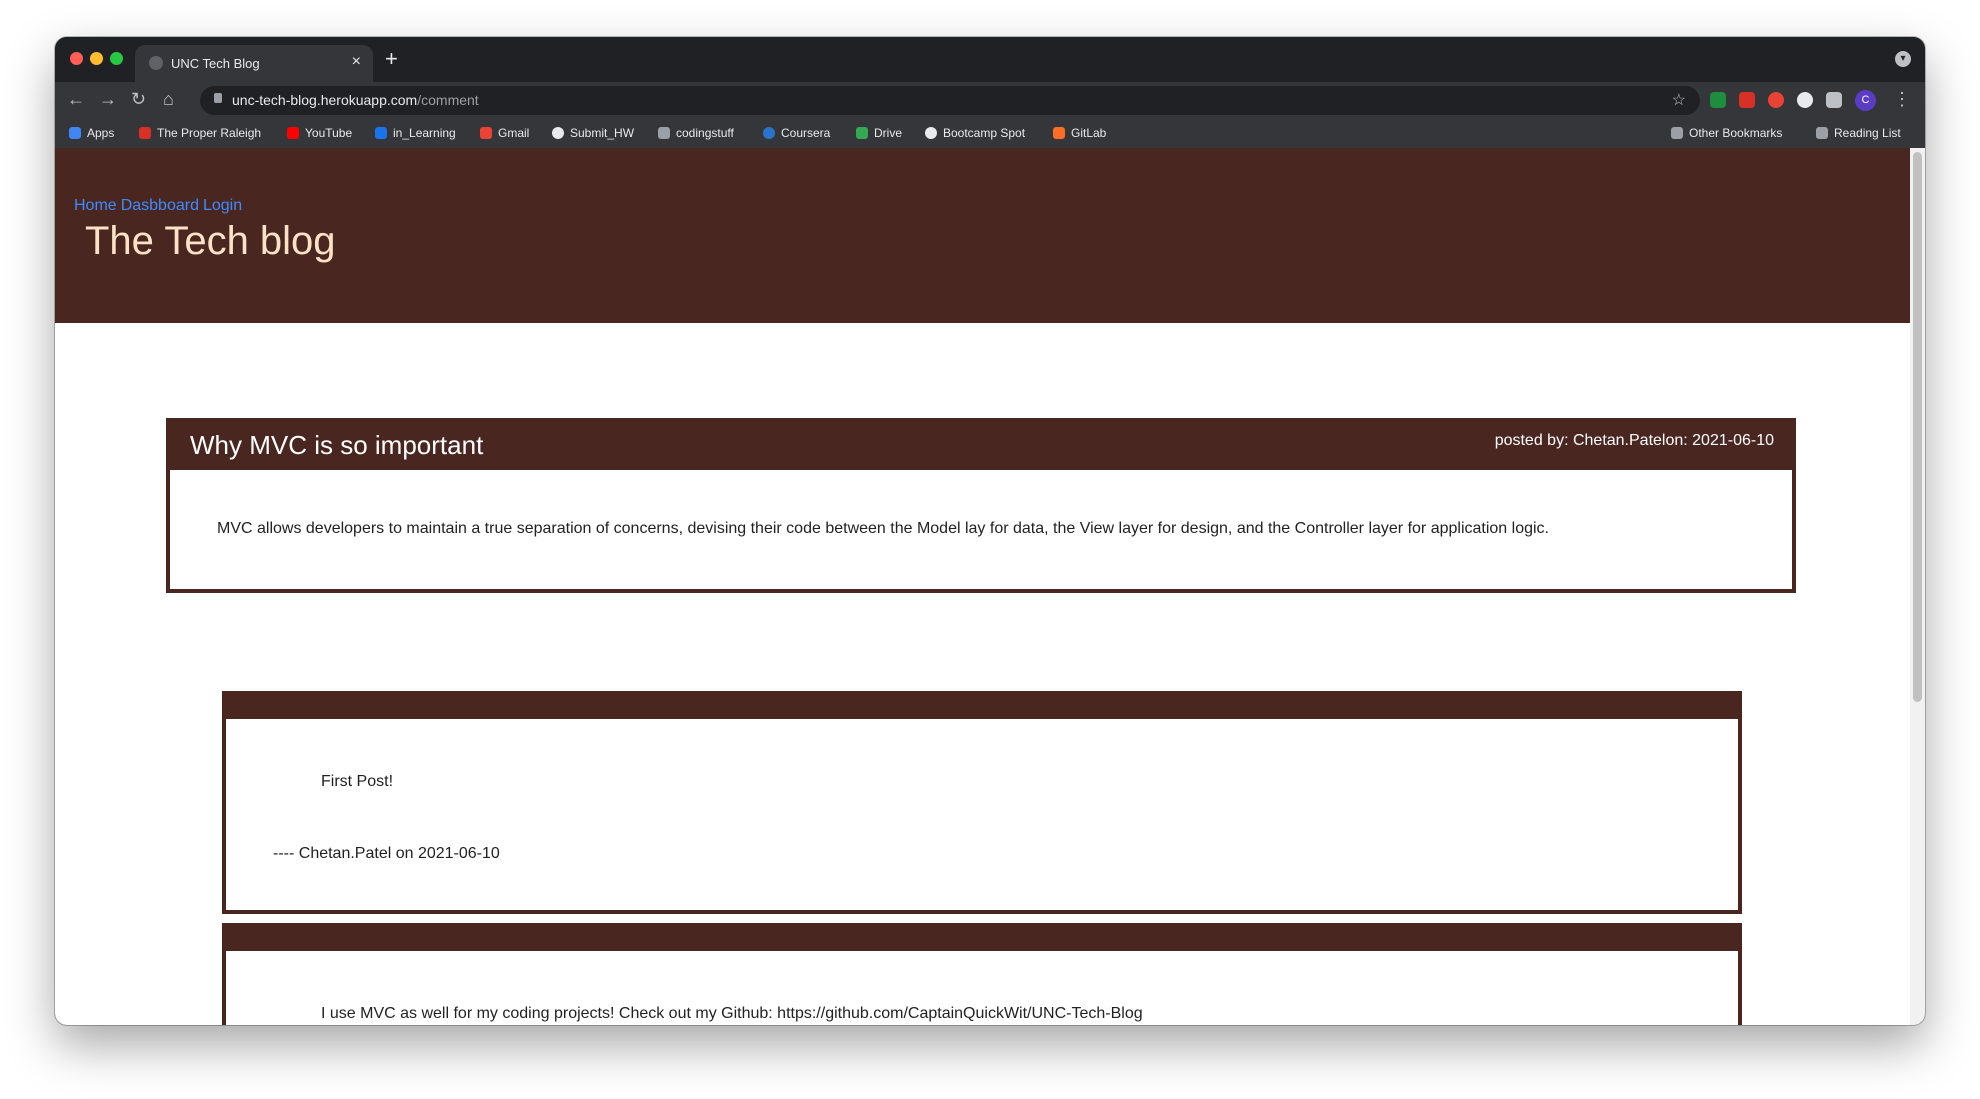 The image size is (1980, 1099). I want to click on bookmark-apps: Apps, so click(91, 133).